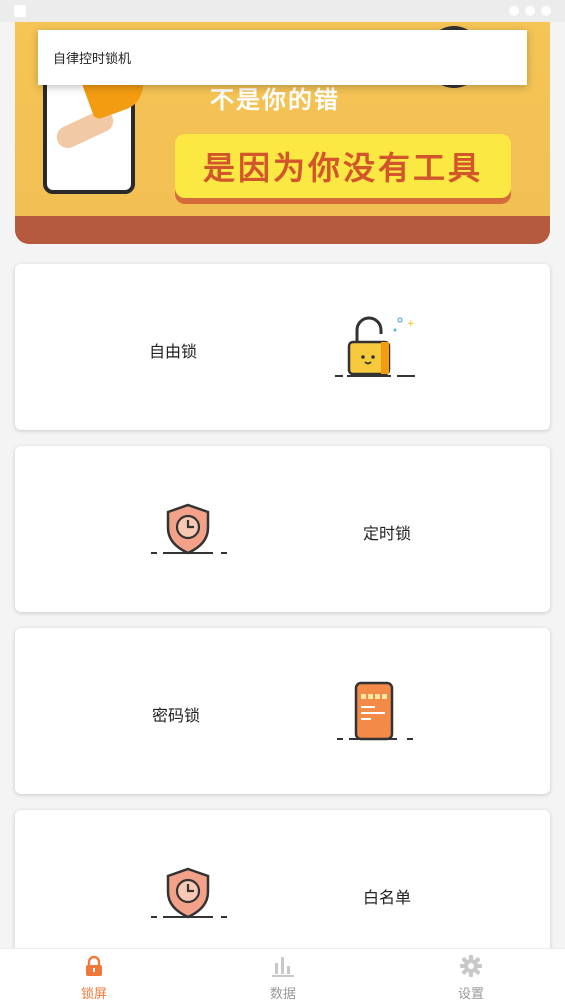  Describe the element at coordinates (530, 11) in the screenshot. I see `signal-icon` at that location.